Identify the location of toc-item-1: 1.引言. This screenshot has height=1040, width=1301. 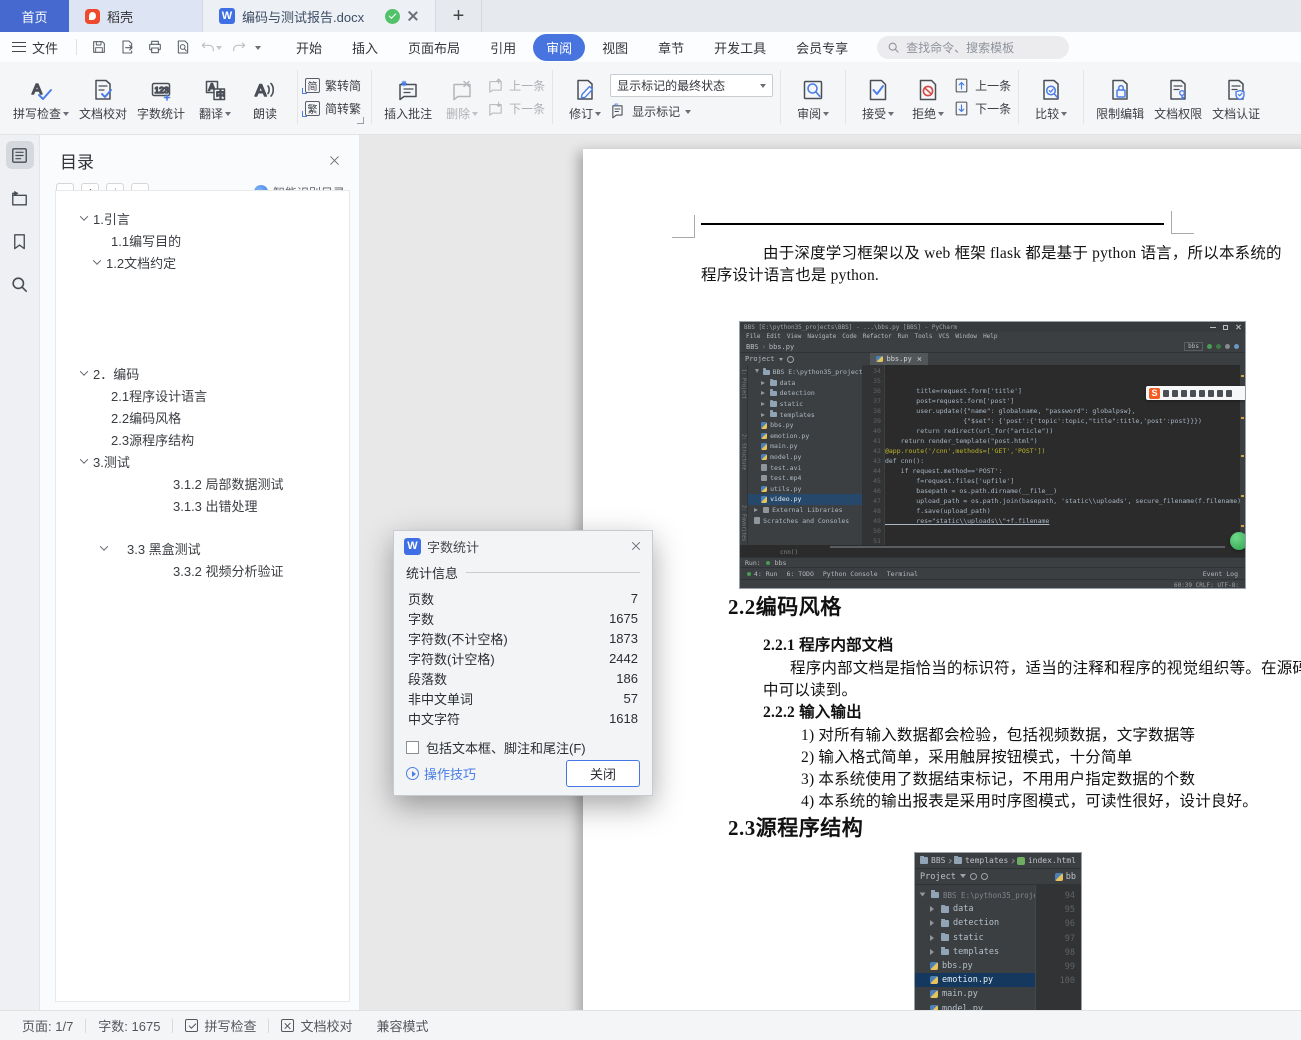
(202, 218).